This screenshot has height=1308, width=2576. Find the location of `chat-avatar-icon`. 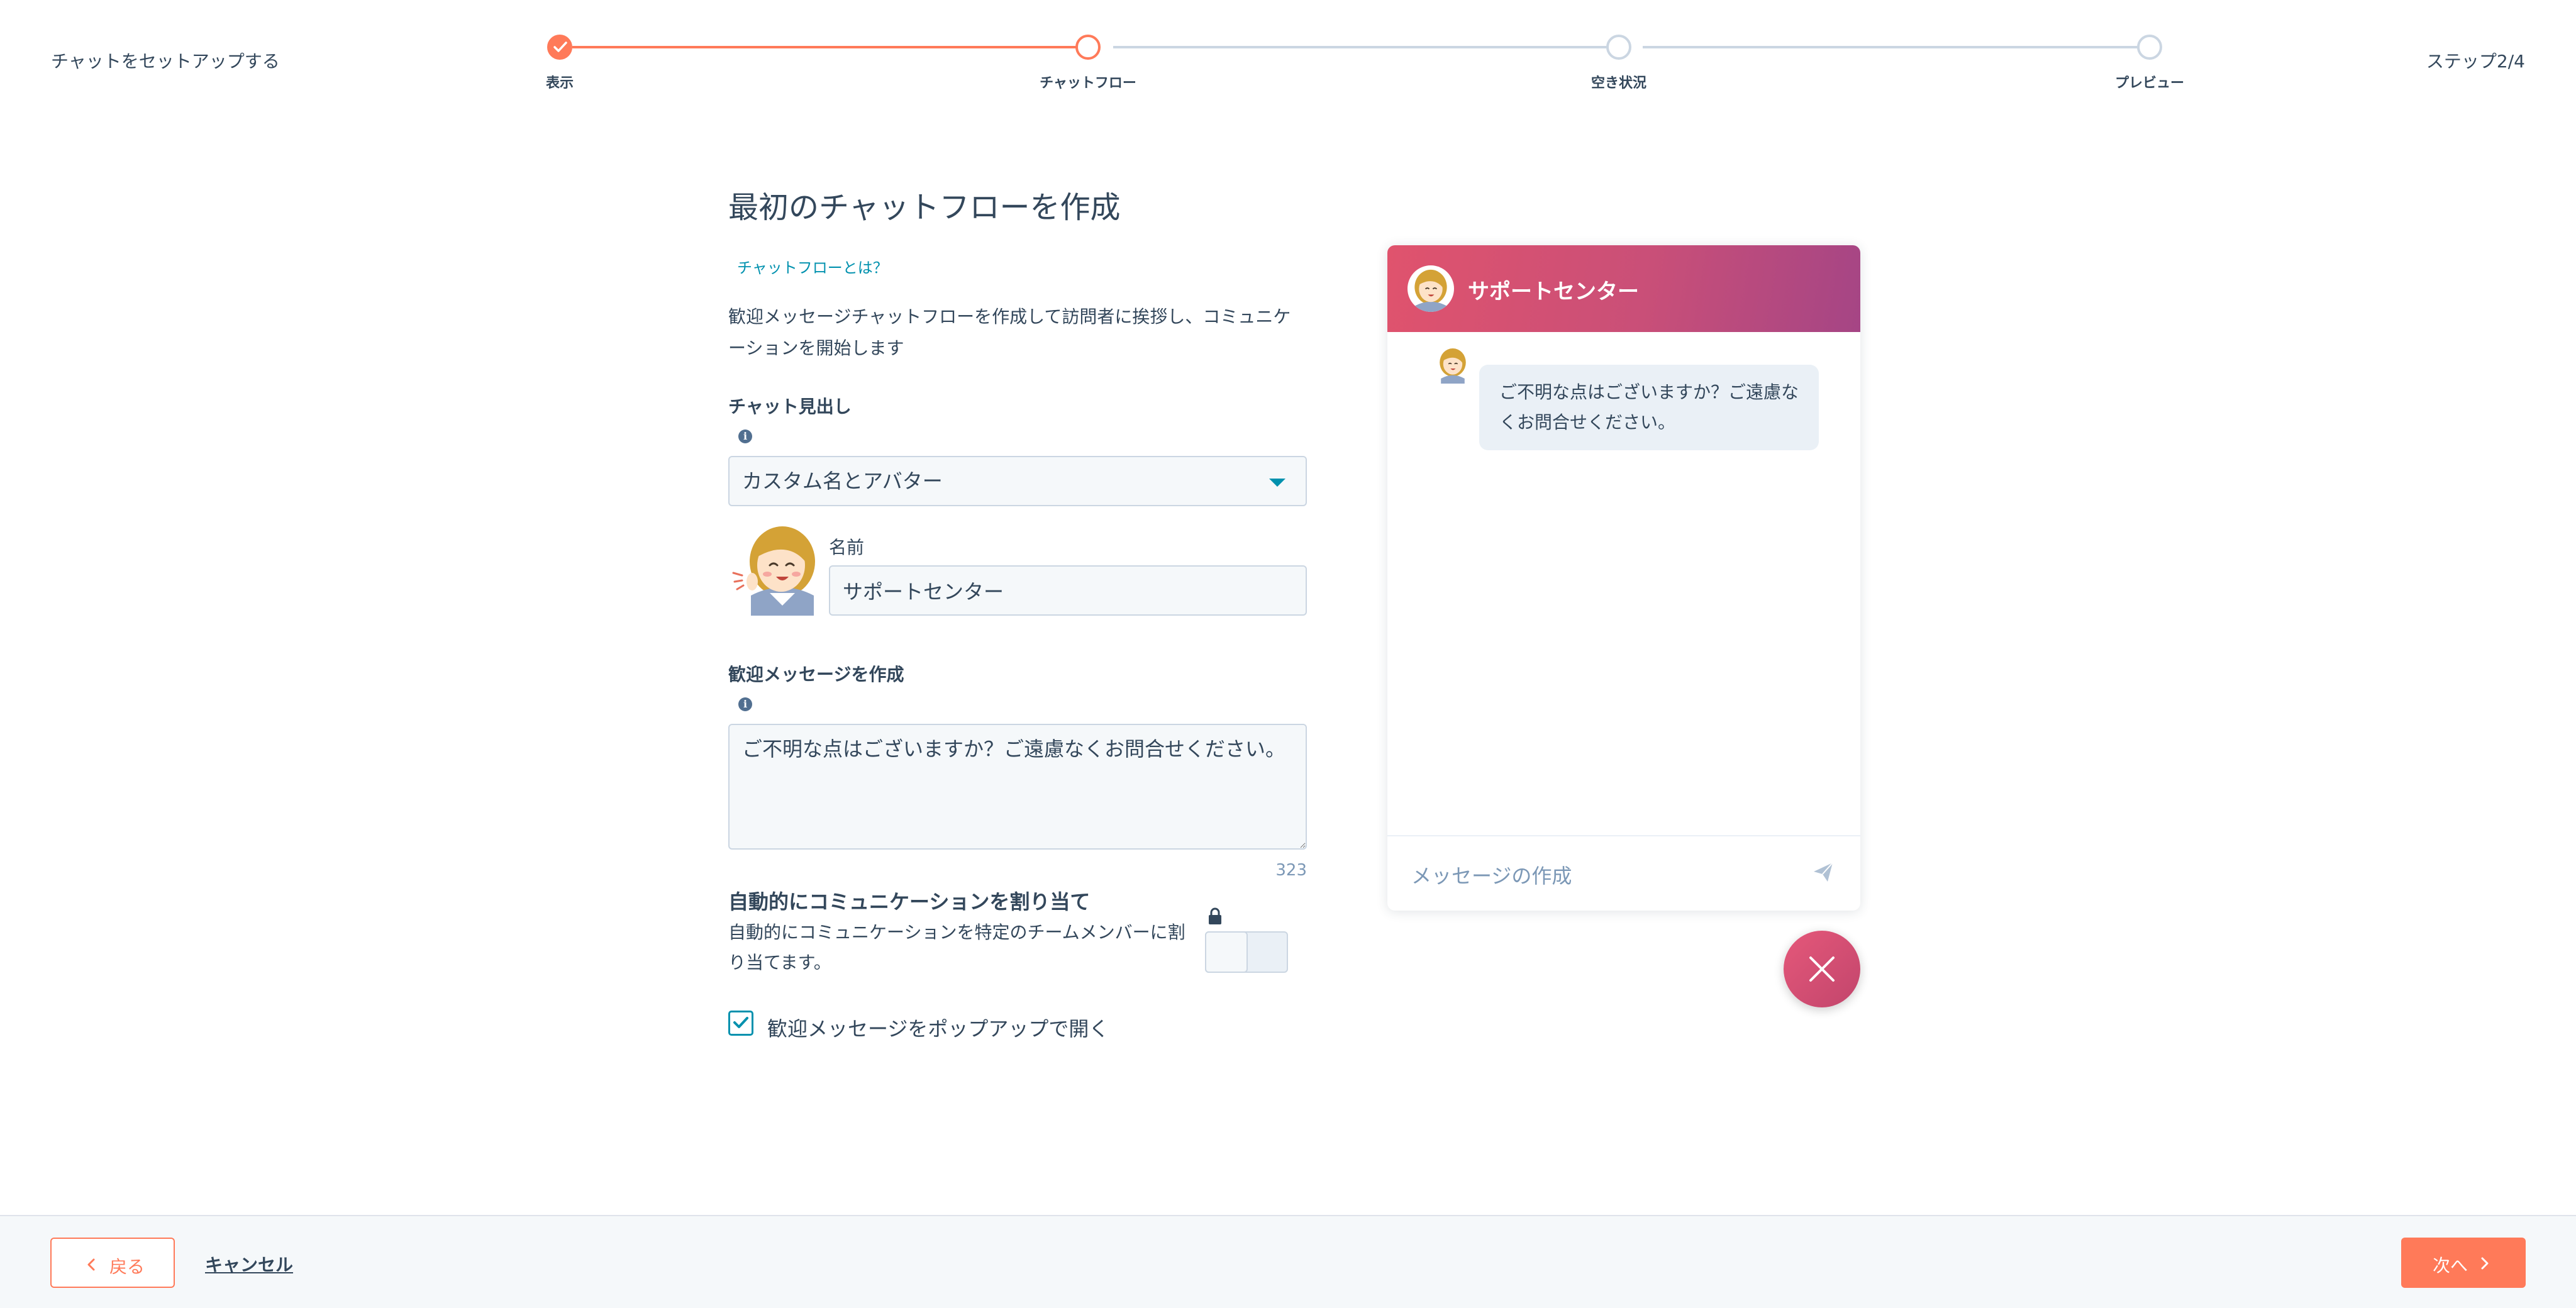

chat-avatar-icon is located at coordinates (1430, 288).